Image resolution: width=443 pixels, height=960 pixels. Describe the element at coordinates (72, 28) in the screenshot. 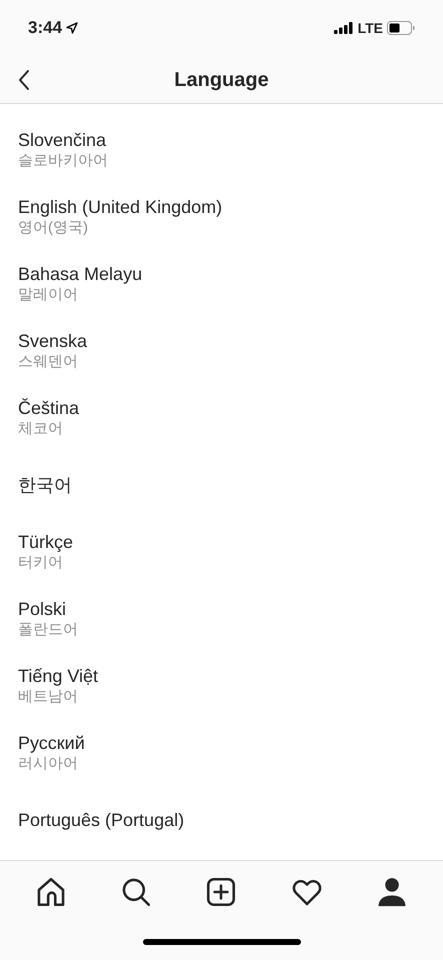

I see `location-arrow-icon` at that location.